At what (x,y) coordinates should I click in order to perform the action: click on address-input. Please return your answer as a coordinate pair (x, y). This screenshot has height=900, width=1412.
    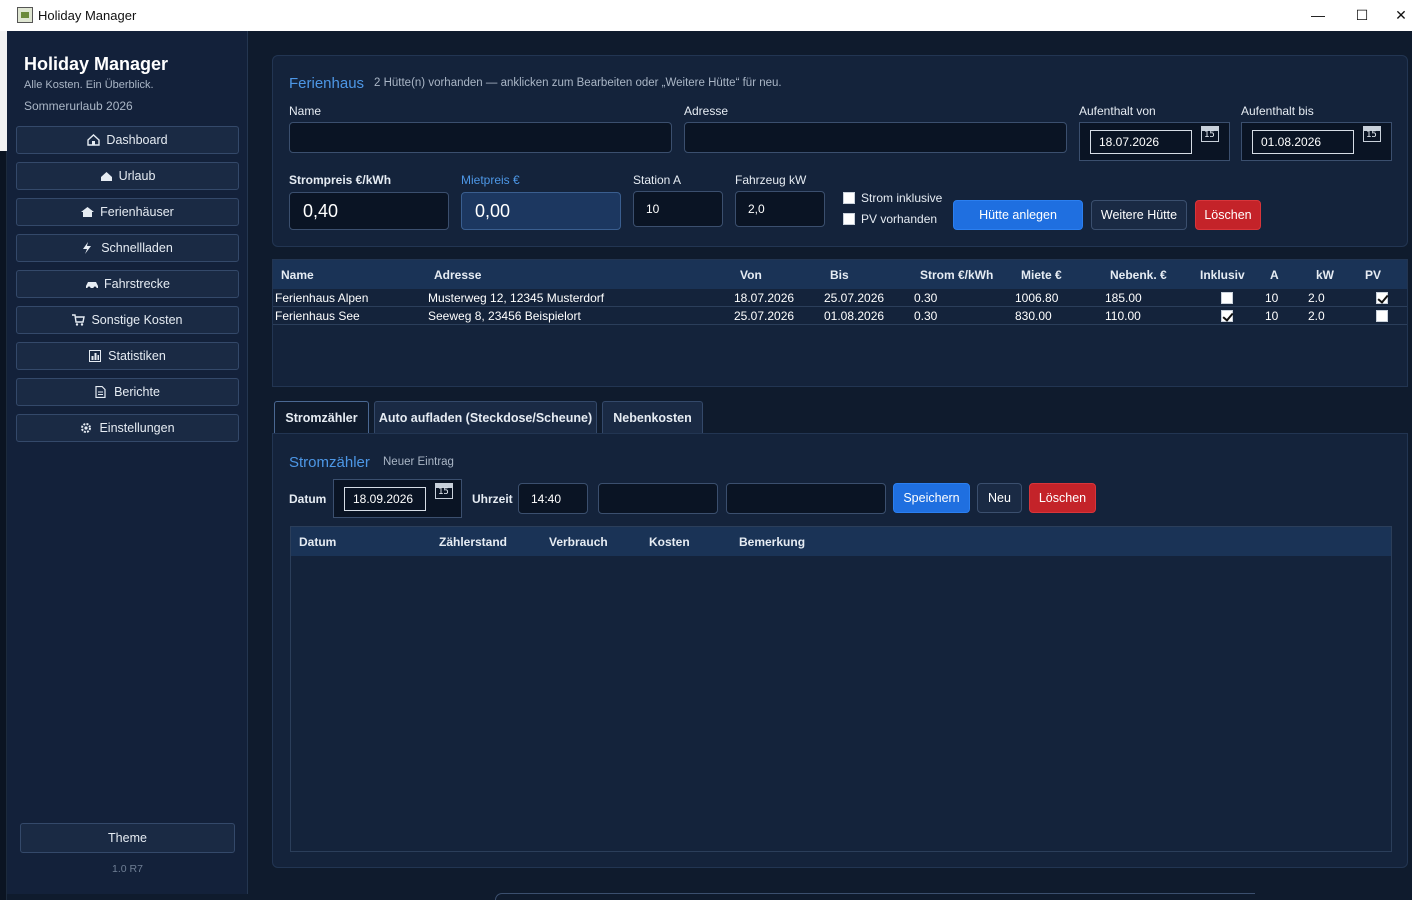
    Looking at the image, I should click on (875, 137).